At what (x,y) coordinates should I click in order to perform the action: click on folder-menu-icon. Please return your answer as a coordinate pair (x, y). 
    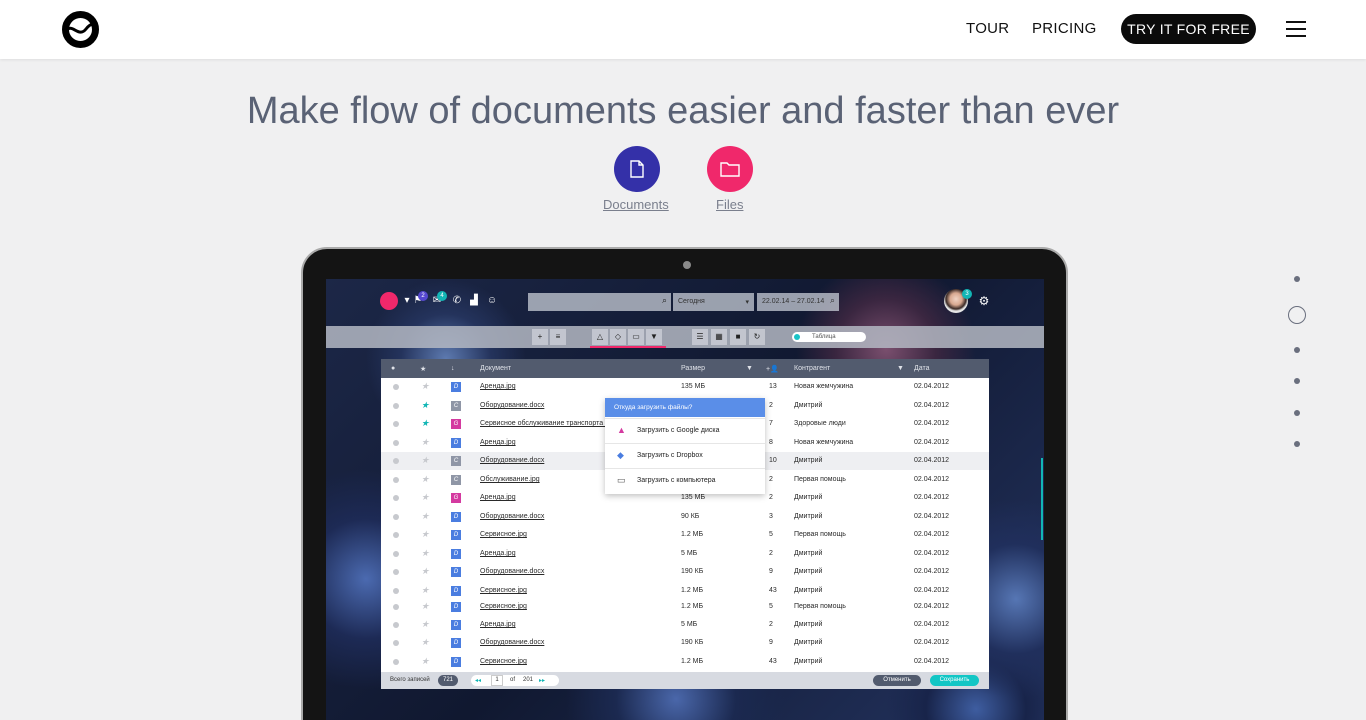
    Looking at the image, I should click on (389, 301).